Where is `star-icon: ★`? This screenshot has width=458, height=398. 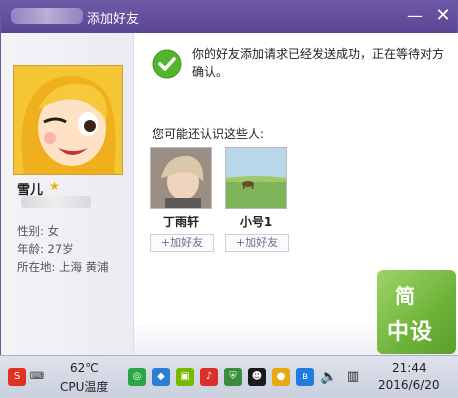 star-icon: ★ is located at coordinates (54, 186).